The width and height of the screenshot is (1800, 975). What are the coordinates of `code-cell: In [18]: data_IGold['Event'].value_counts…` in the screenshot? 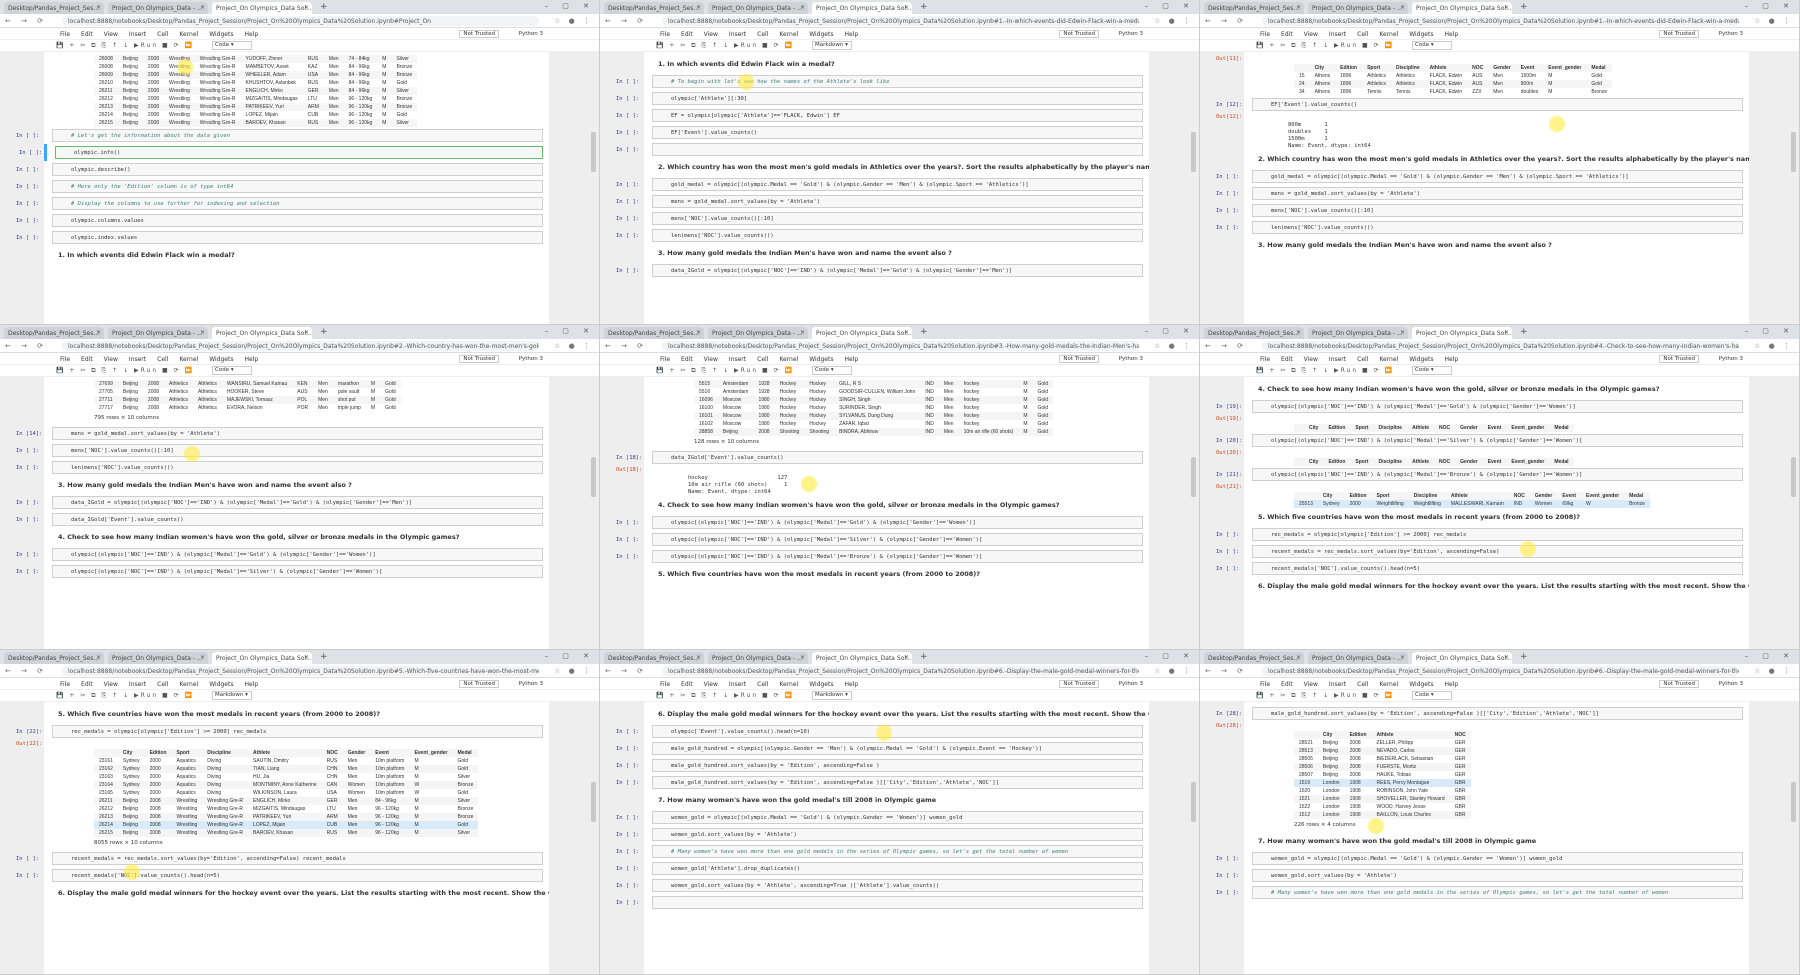 It's located at (882, 457).